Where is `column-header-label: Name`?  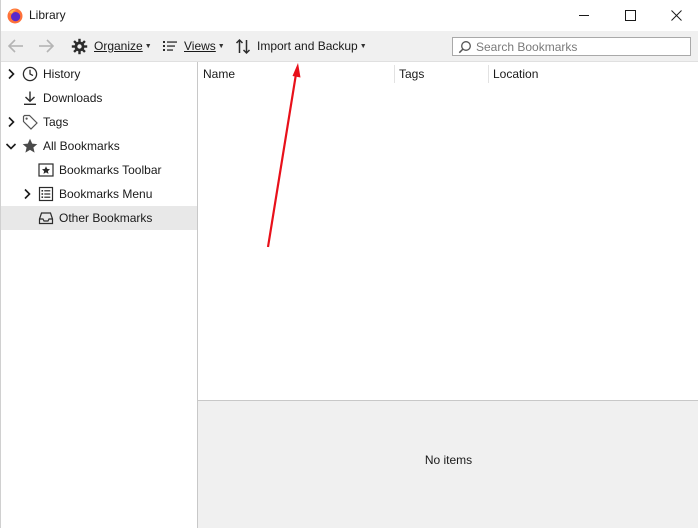 column-header-label: Name is located at coordinates (219, 74).